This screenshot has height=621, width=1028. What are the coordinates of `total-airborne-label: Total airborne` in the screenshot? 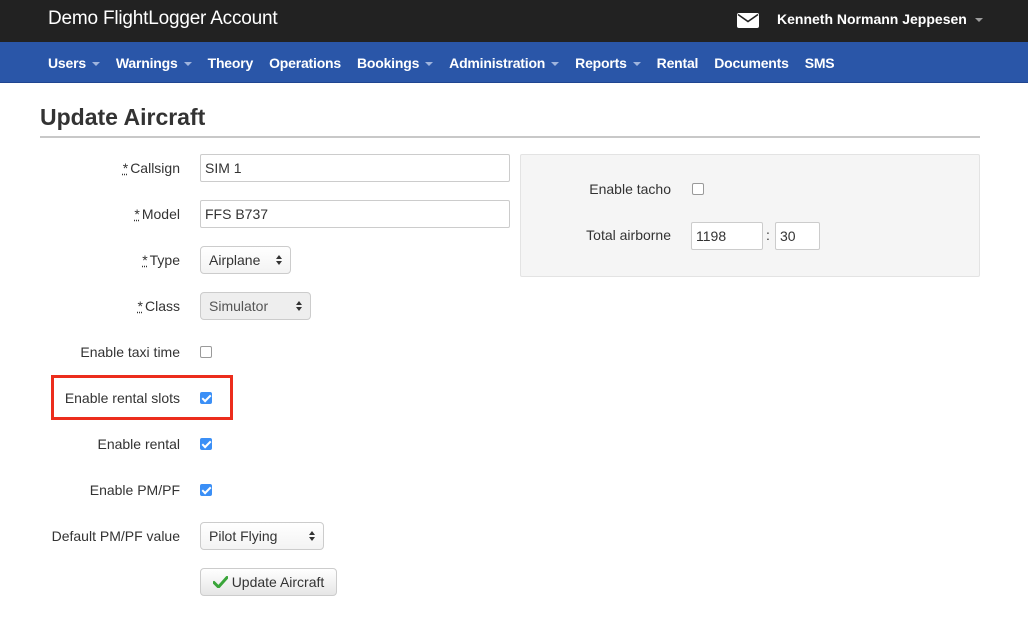 It's located at (628, 235).